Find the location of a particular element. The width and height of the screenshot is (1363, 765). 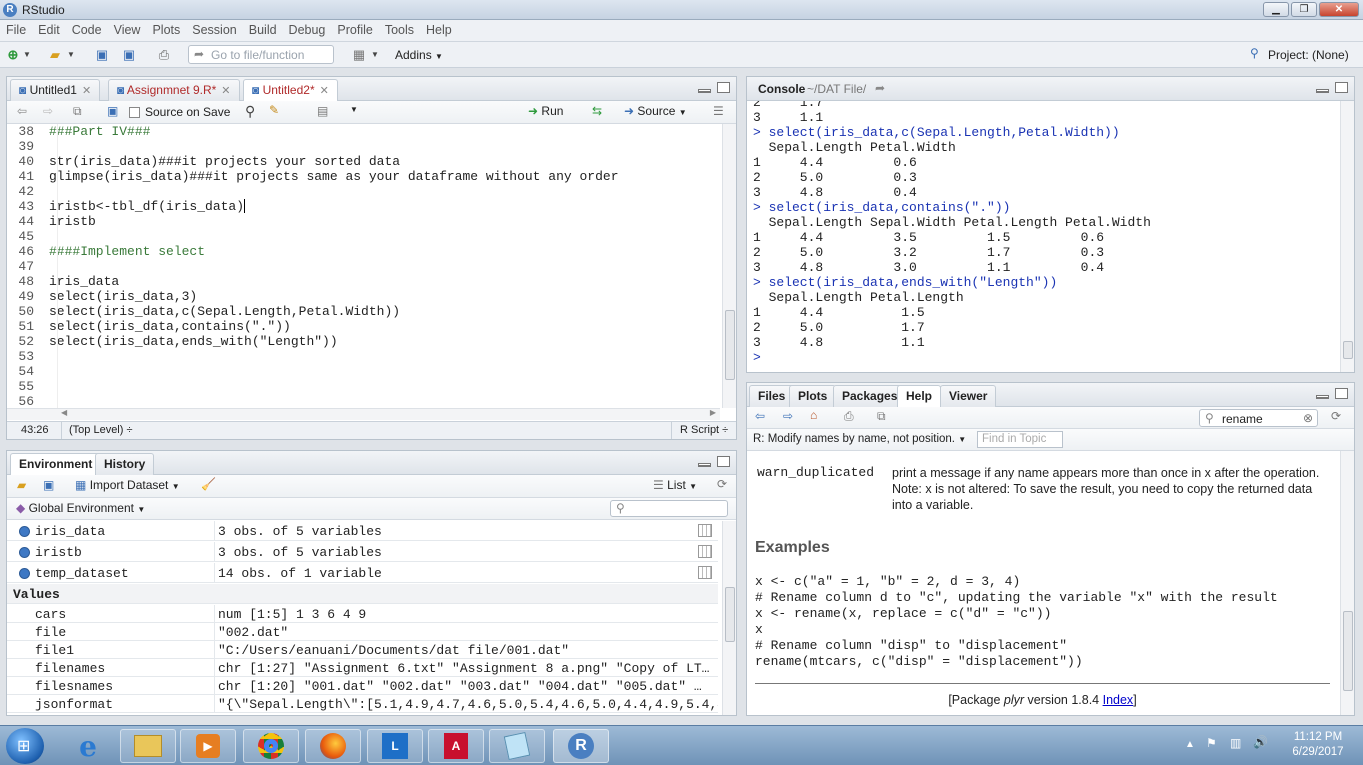

firefox-taskbar-icon is located at coordinates (333, 746).